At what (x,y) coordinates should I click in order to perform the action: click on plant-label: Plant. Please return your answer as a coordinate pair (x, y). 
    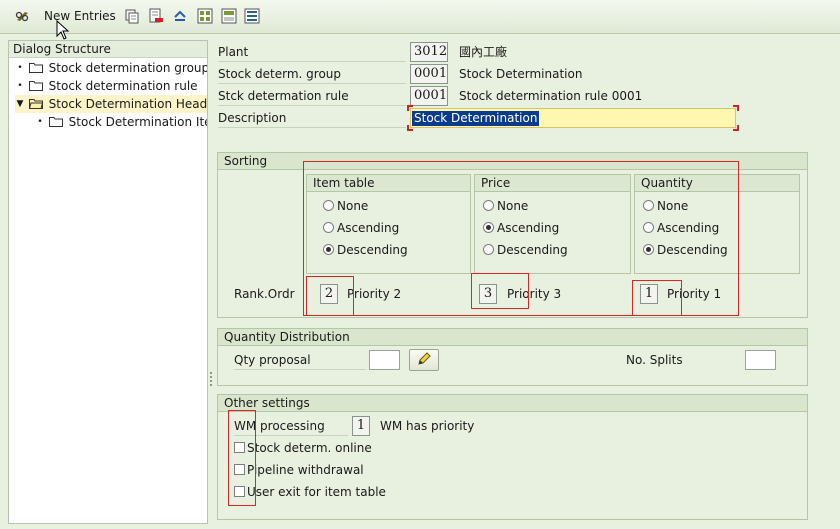
    Looking at the image, I should click on (312, 52).